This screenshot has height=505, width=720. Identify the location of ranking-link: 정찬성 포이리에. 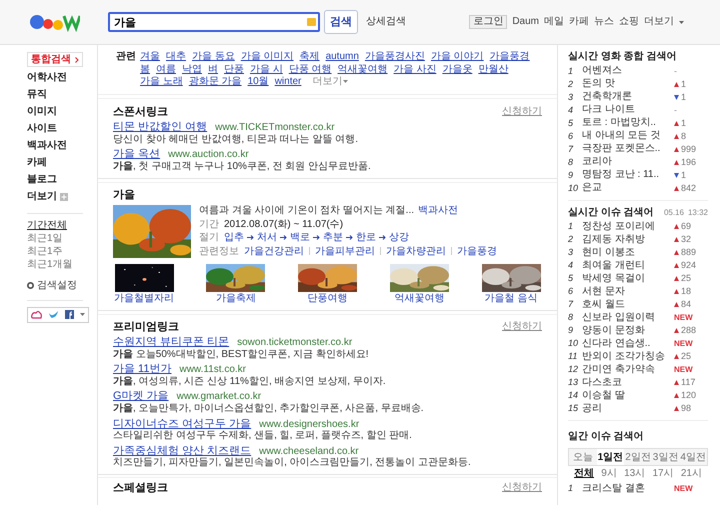
(628, 226).